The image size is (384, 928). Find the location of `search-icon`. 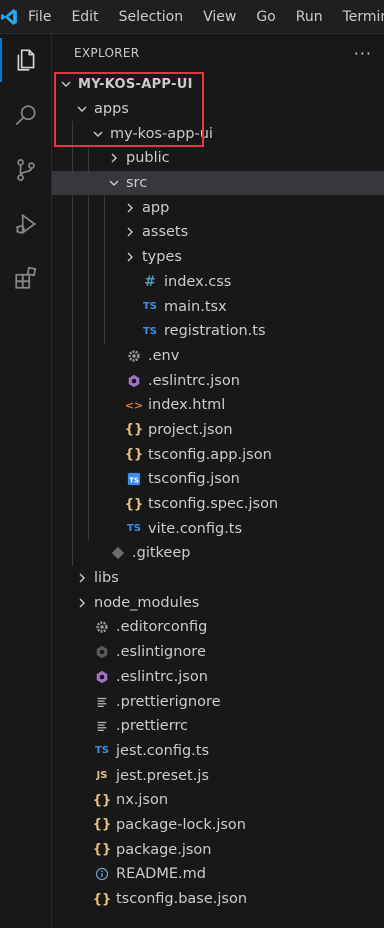

search-icon is located at coordinates (26, 116).